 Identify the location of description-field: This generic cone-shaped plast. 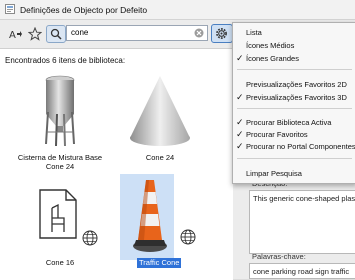
(302, 222).